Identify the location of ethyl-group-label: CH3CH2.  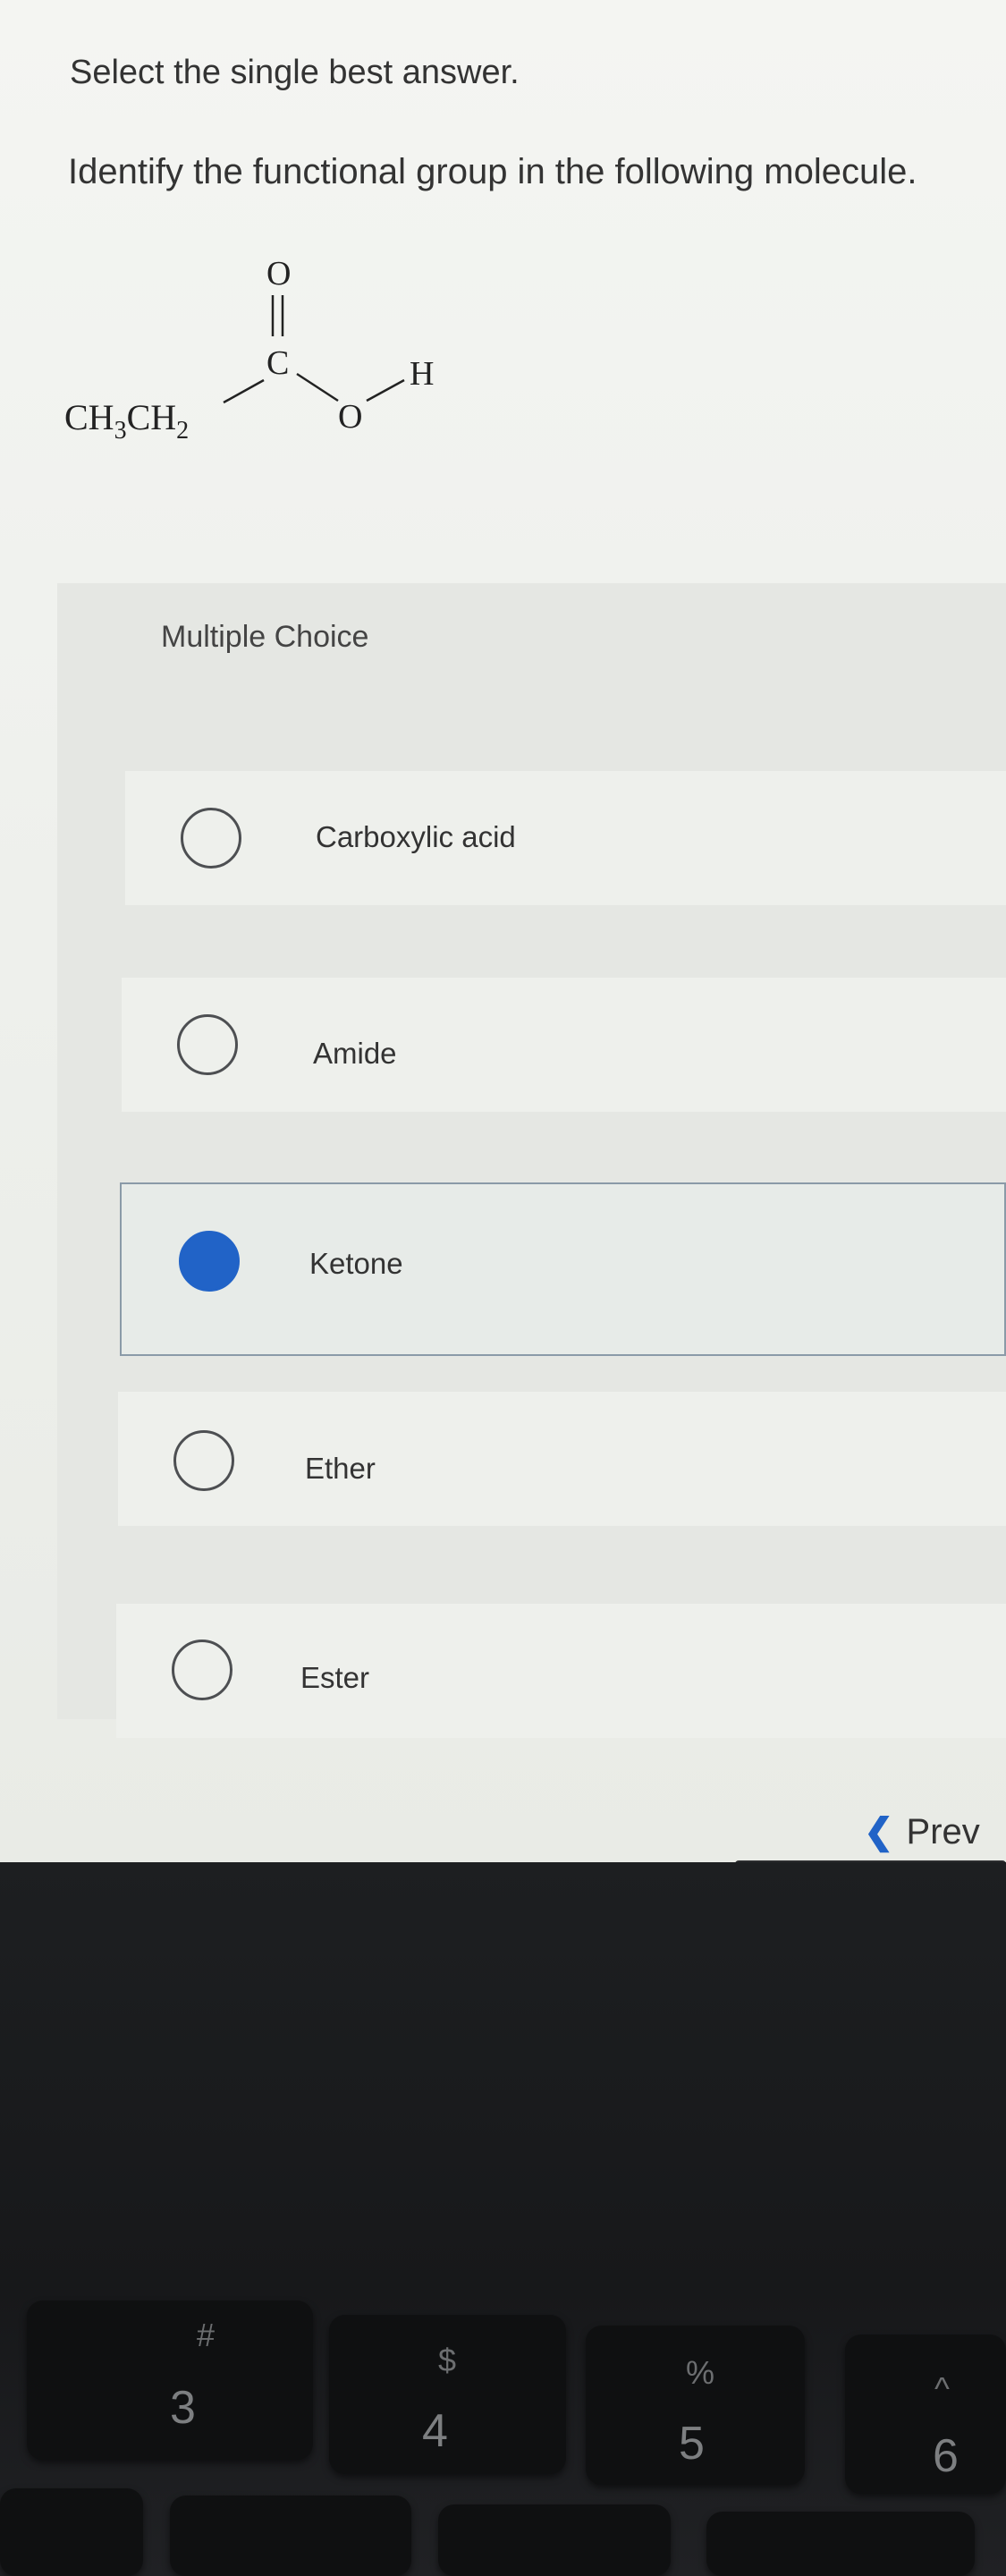
(126, 421).